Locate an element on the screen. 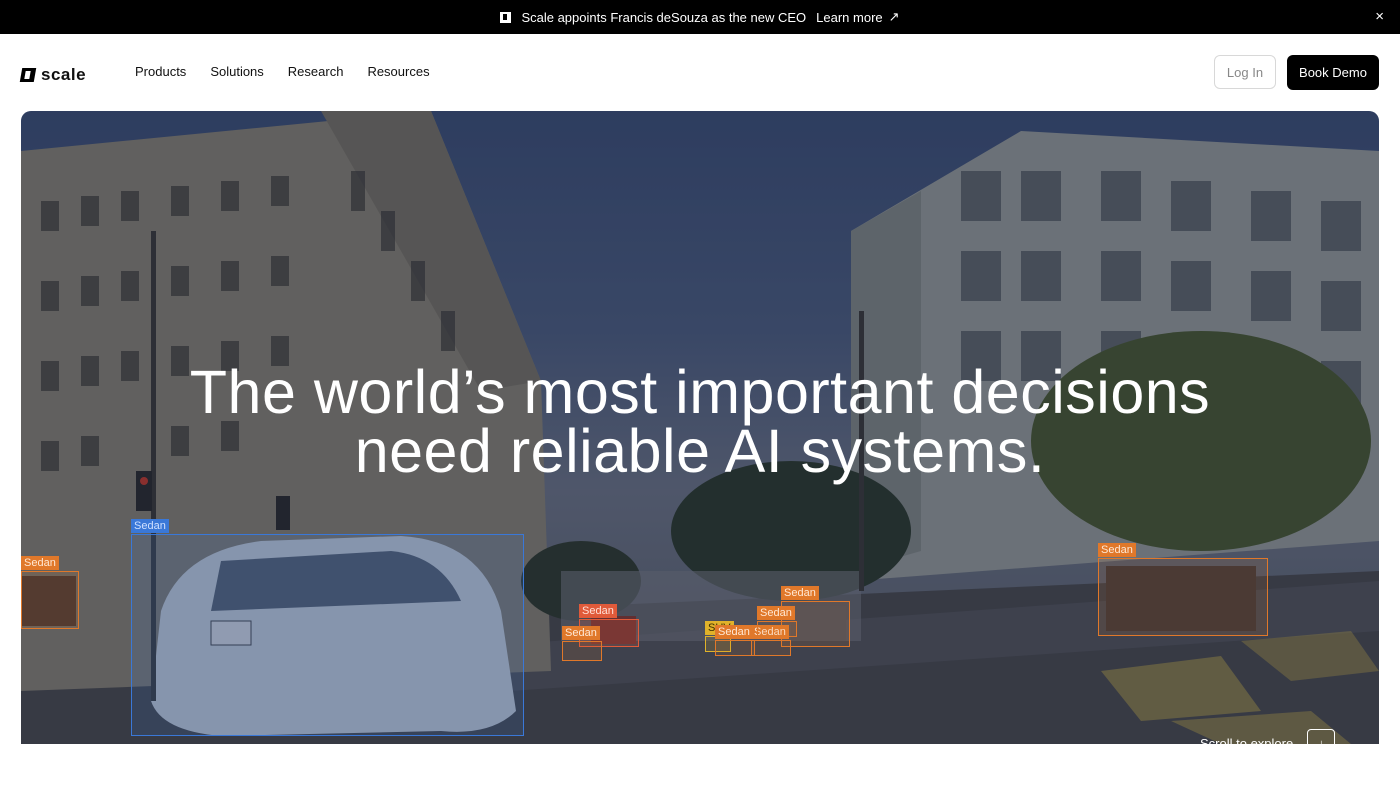 The image size is (1400, 787). brand-name: scale is located at coordinates (64, 74).